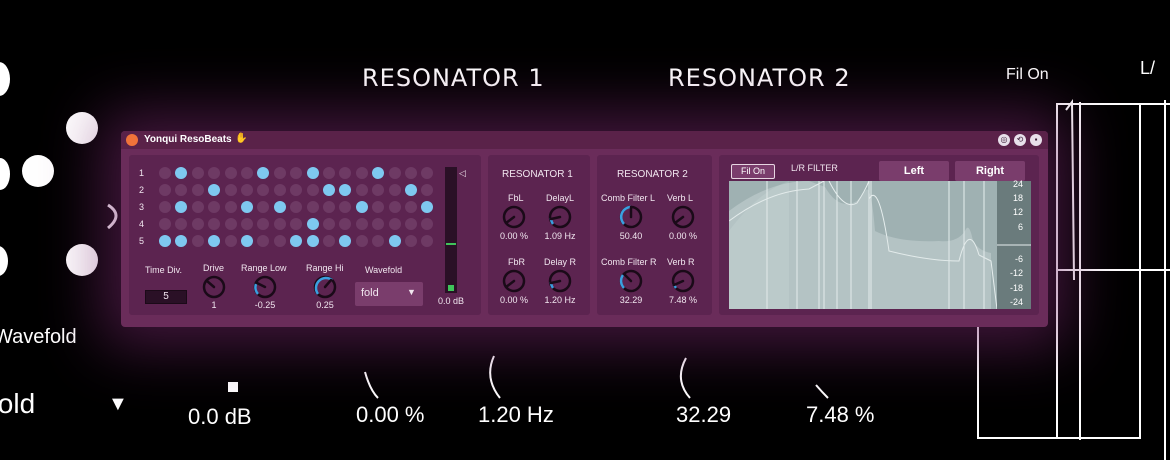 This screenshot has height=460, width=1170. I want to click on fil-on-toggle: Fil On, so click(753, 171).